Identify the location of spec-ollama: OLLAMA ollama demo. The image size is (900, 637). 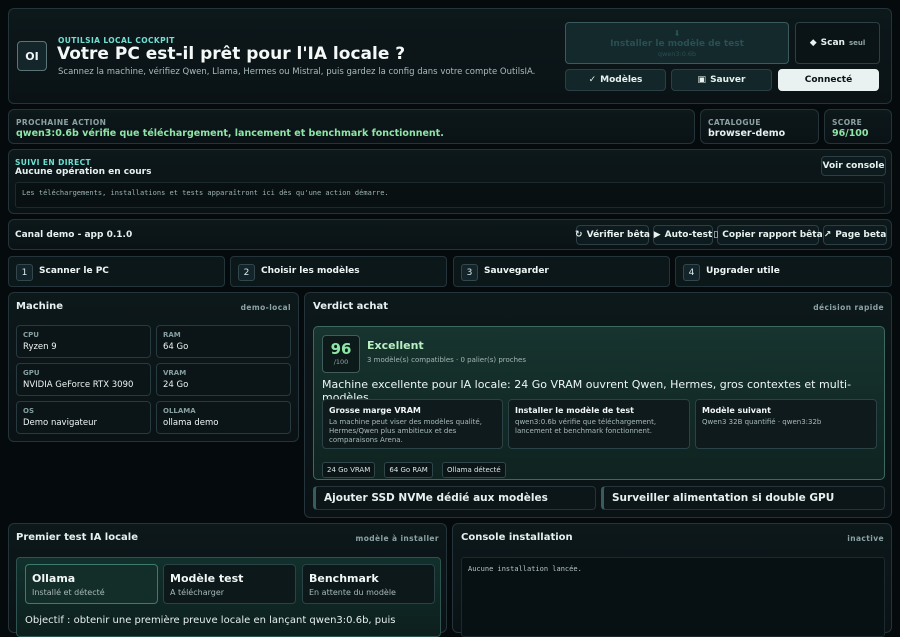
(223, 417).